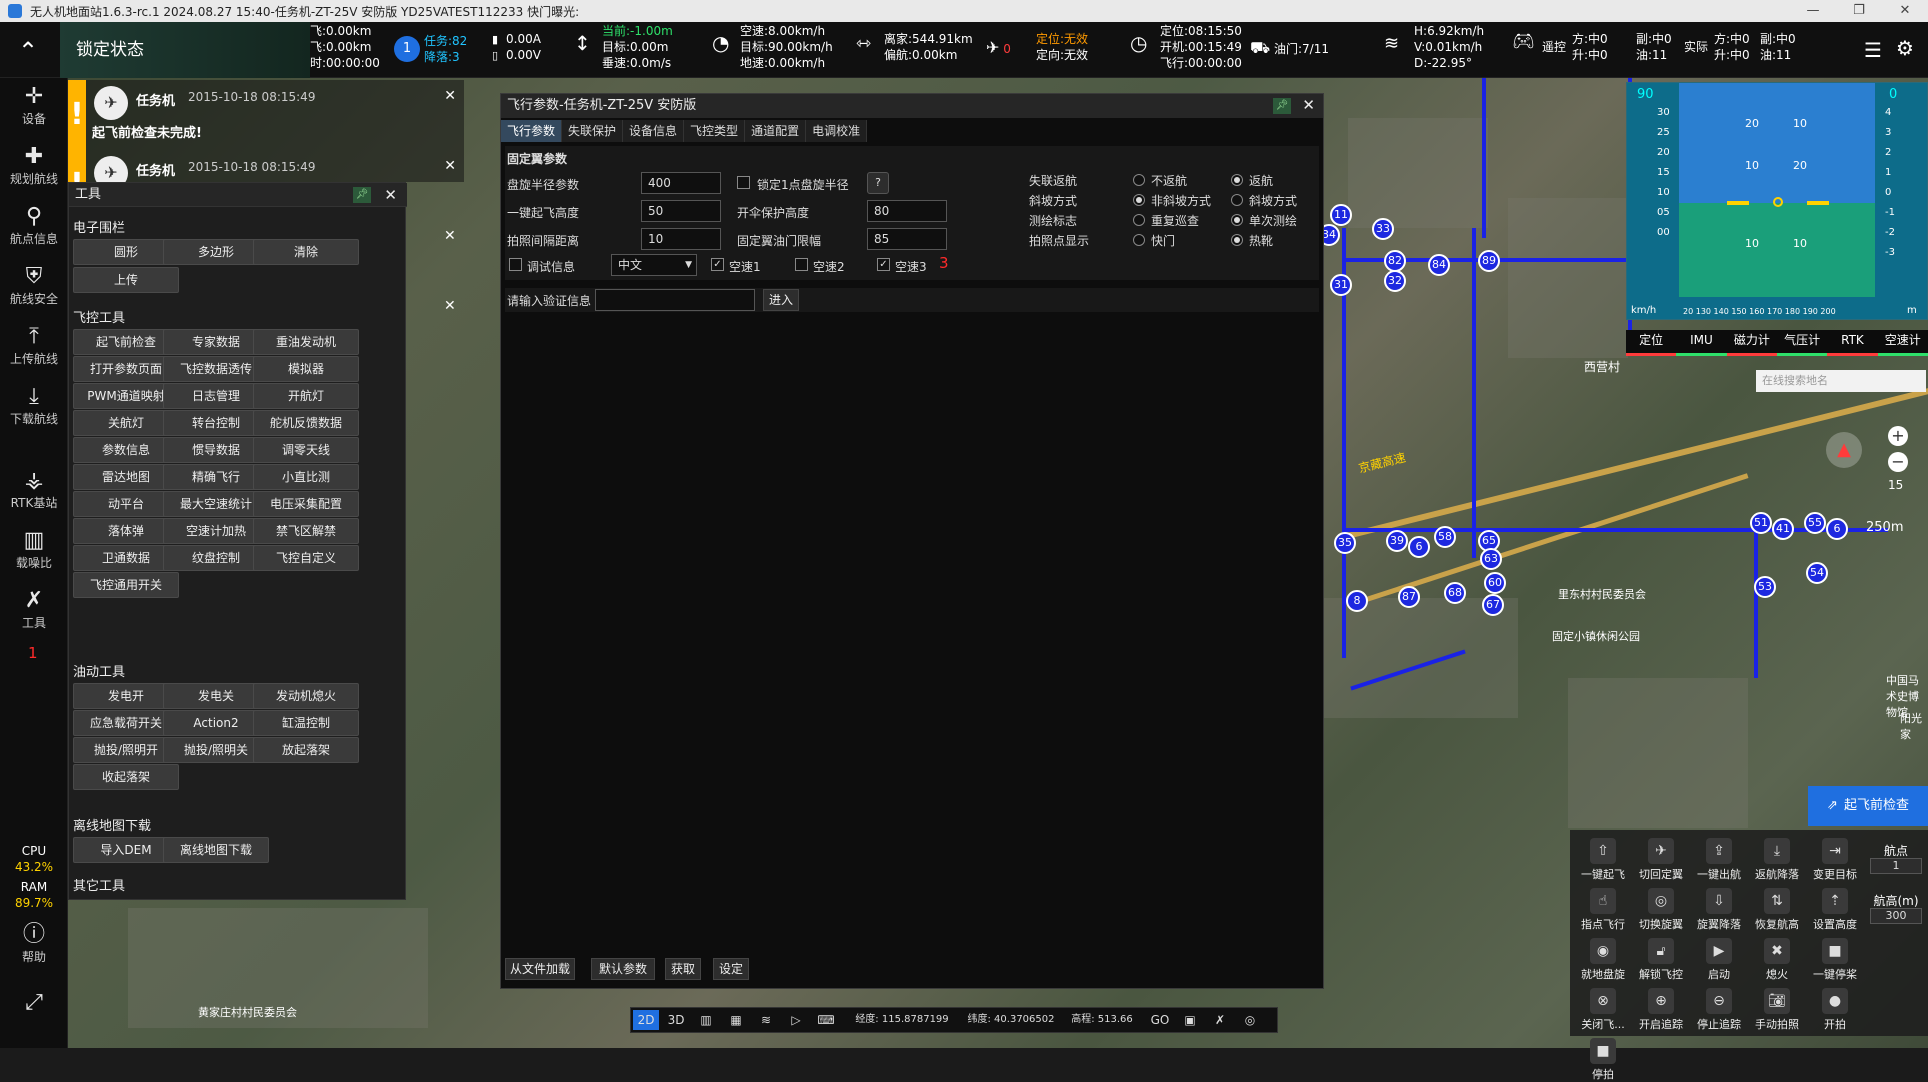  What do you see at coordinates (1341, 285) in the screenshot?
I see `waypoint-marker: 31` at bounding box center [1341, 285].